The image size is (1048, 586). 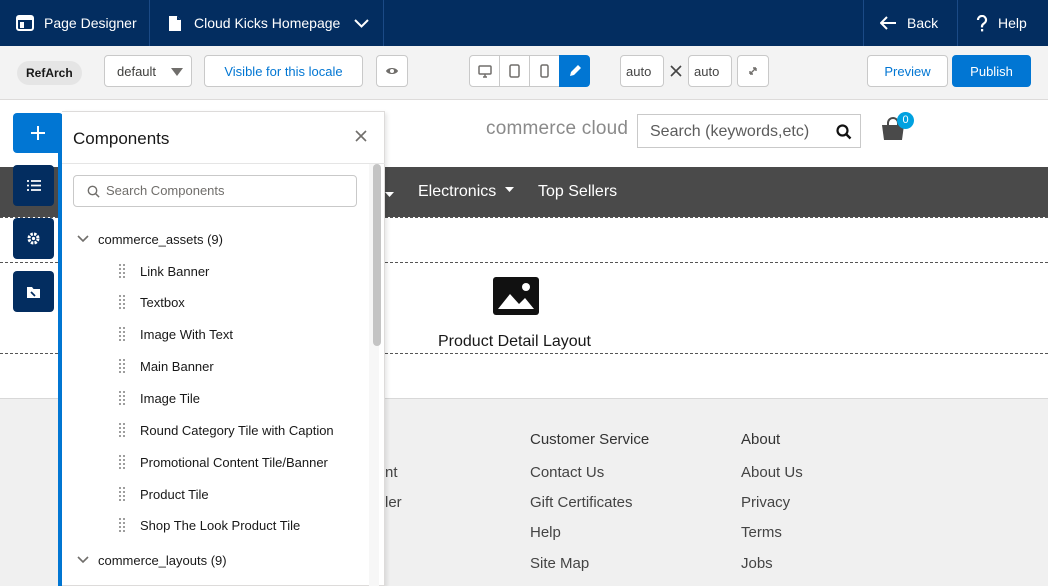 I want to click on list-item: Round Category Tile with Caption, so click(x=226, y=430).